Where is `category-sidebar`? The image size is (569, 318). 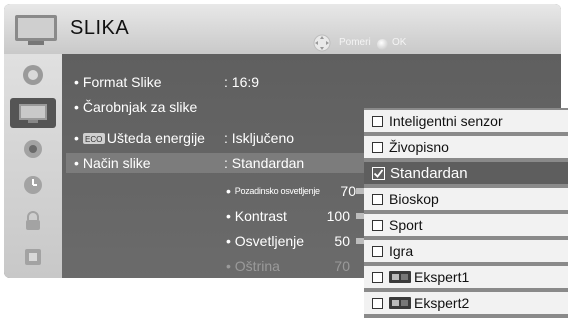 category-sidebar is located at coordinates (33, 166).